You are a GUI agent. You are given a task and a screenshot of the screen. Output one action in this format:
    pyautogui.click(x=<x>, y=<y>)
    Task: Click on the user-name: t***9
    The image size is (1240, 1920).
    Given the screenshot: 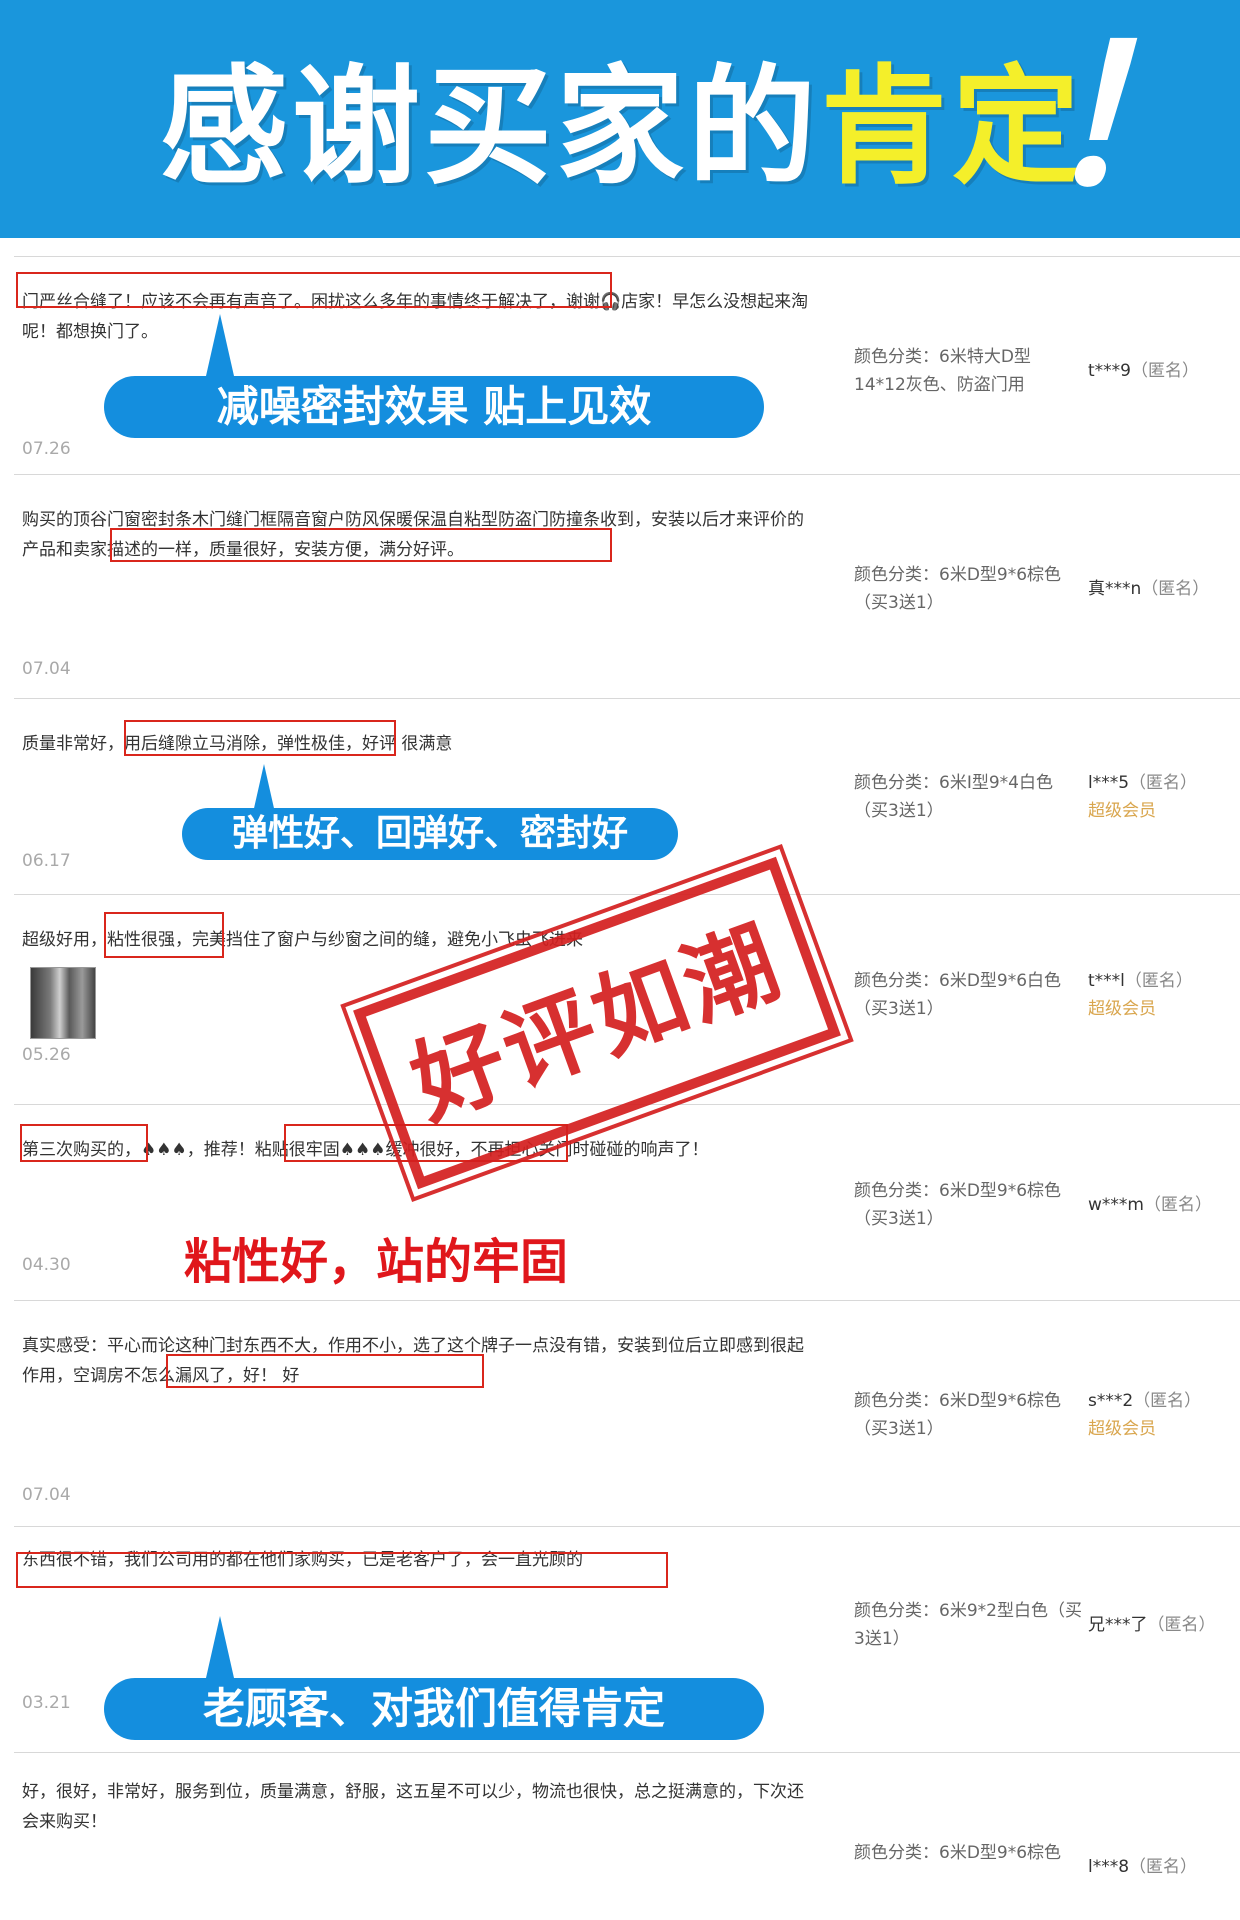 What is the action you would take?
    pyautogui.click(x=1109, y=371)
    